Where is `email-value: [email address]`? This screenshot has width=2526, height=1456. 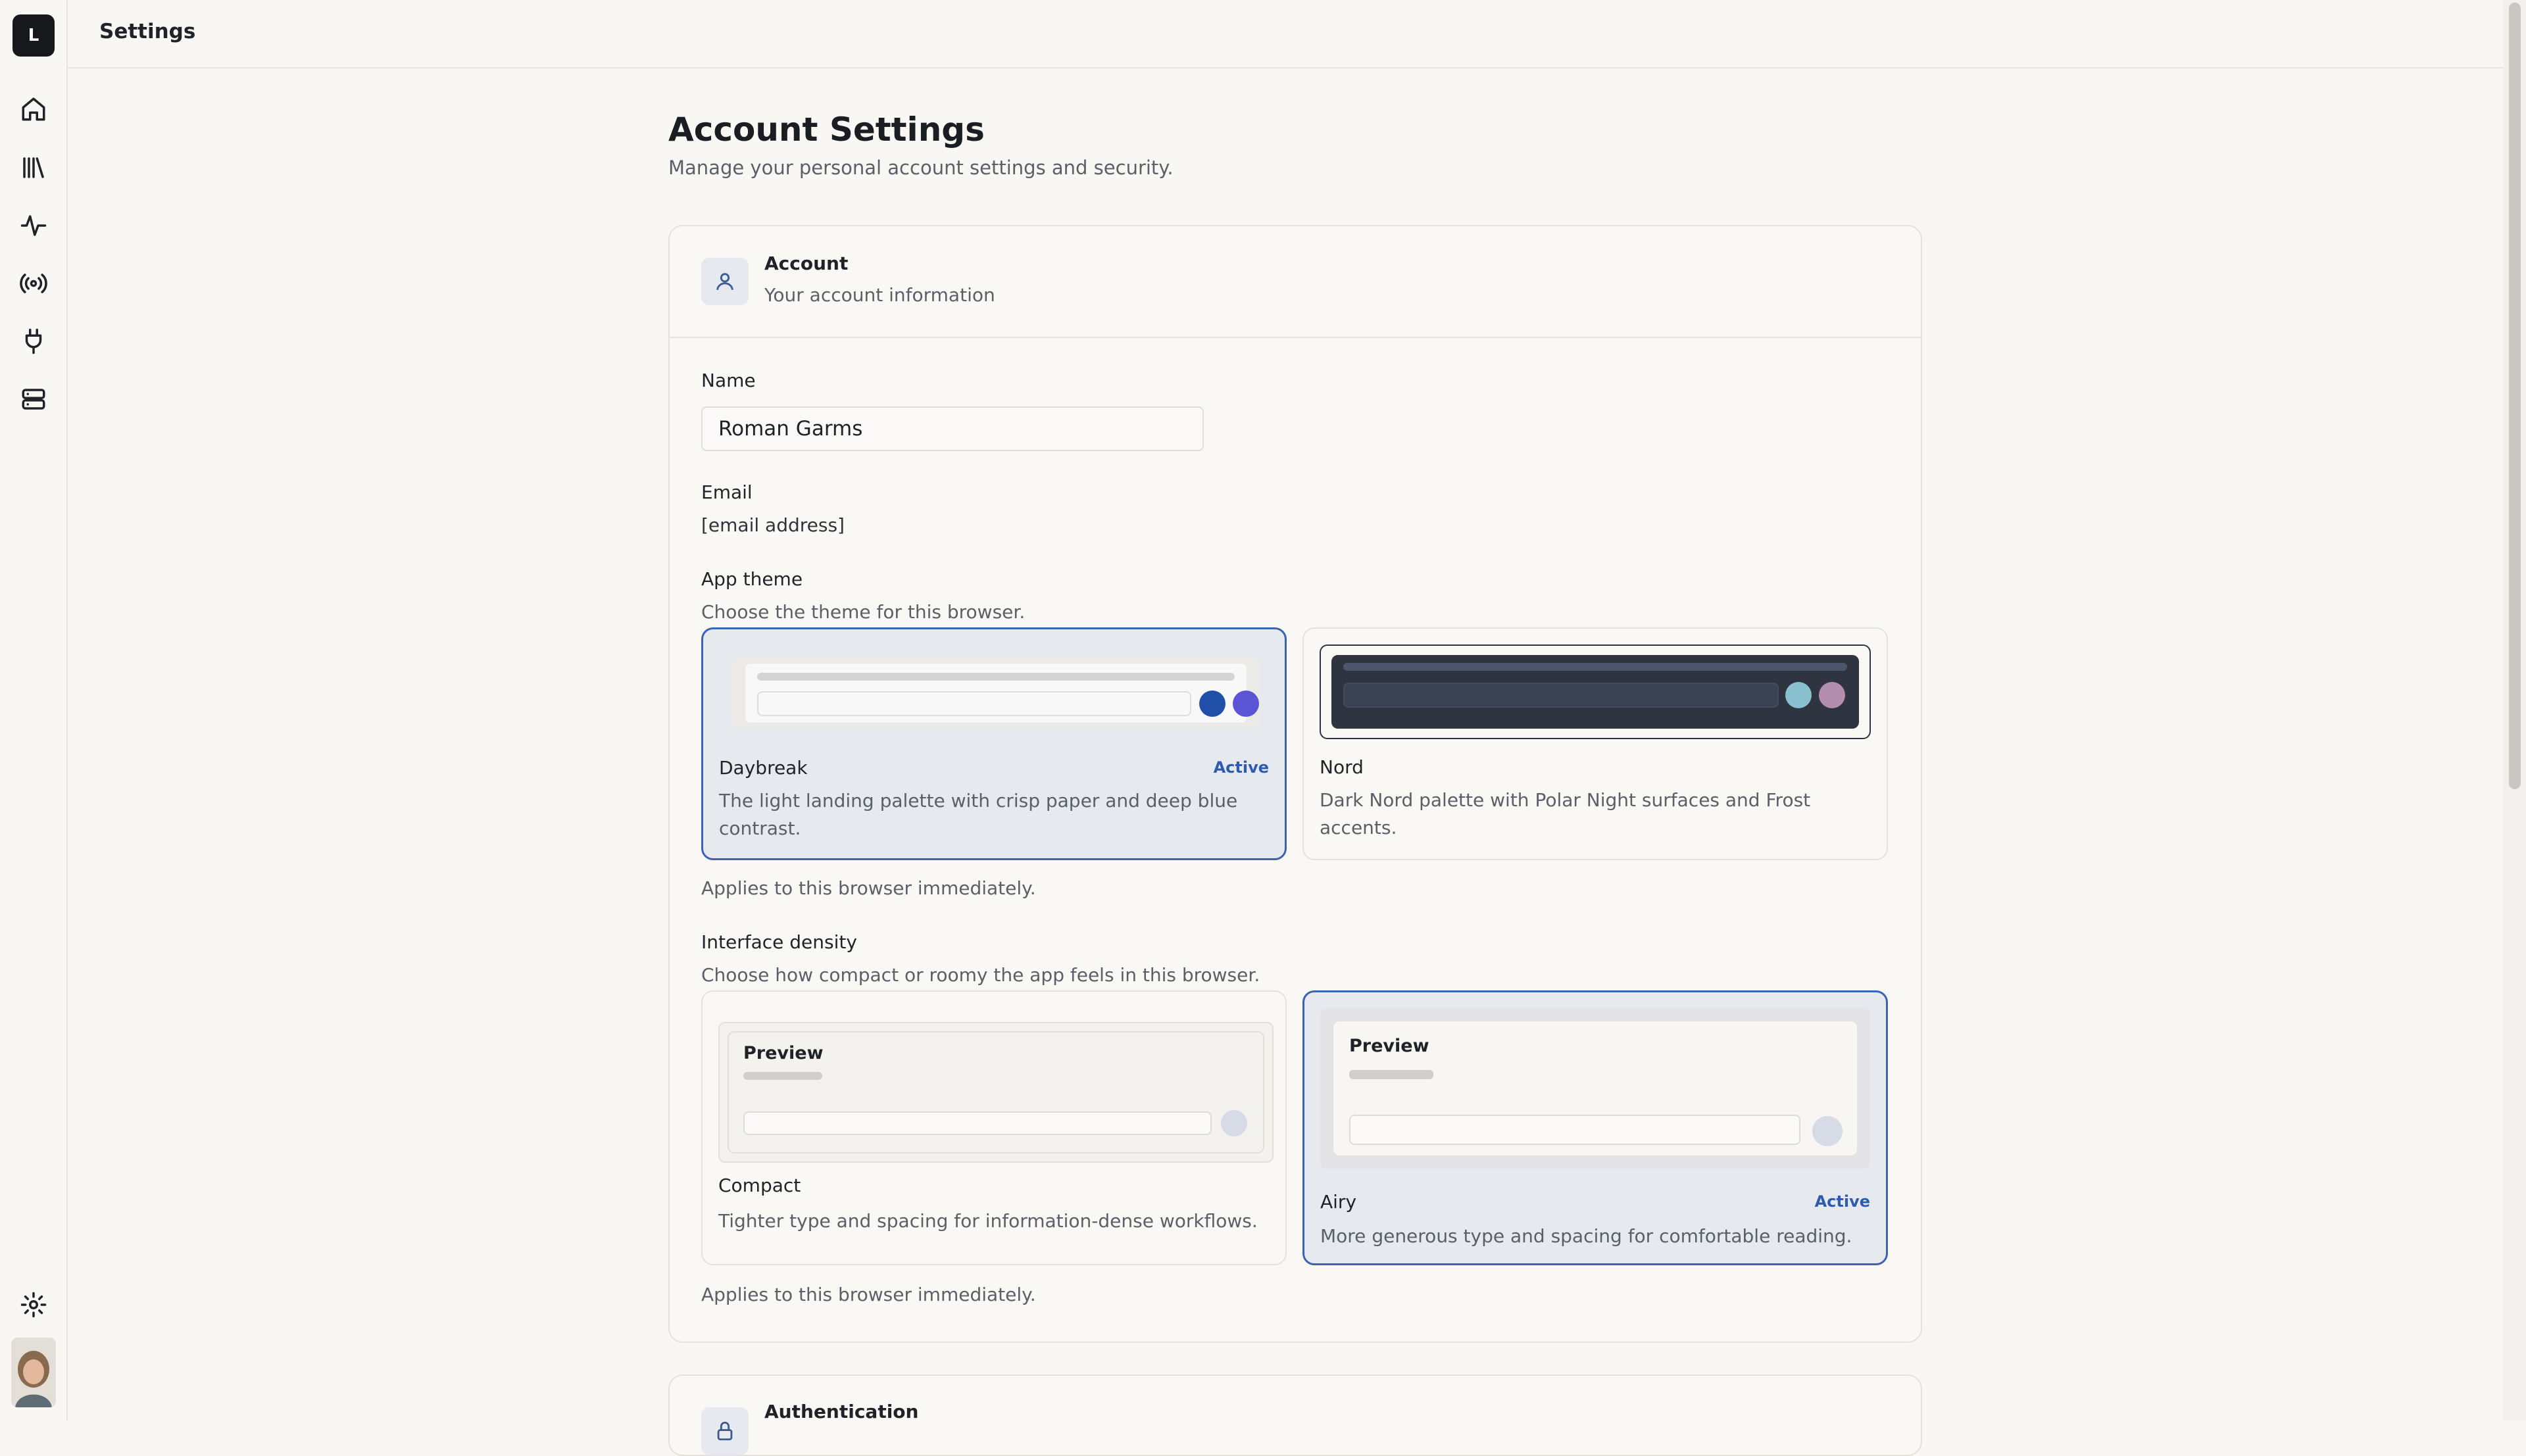 email-value: [email address] is located at coordinates (773, 525).